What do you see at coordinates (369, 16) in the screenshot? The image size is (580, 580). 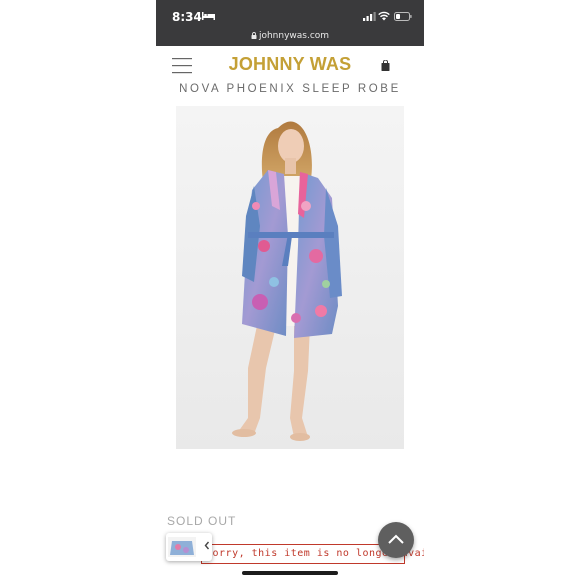 I see `cellular-signal-icon` at bounding box center [369, 16].